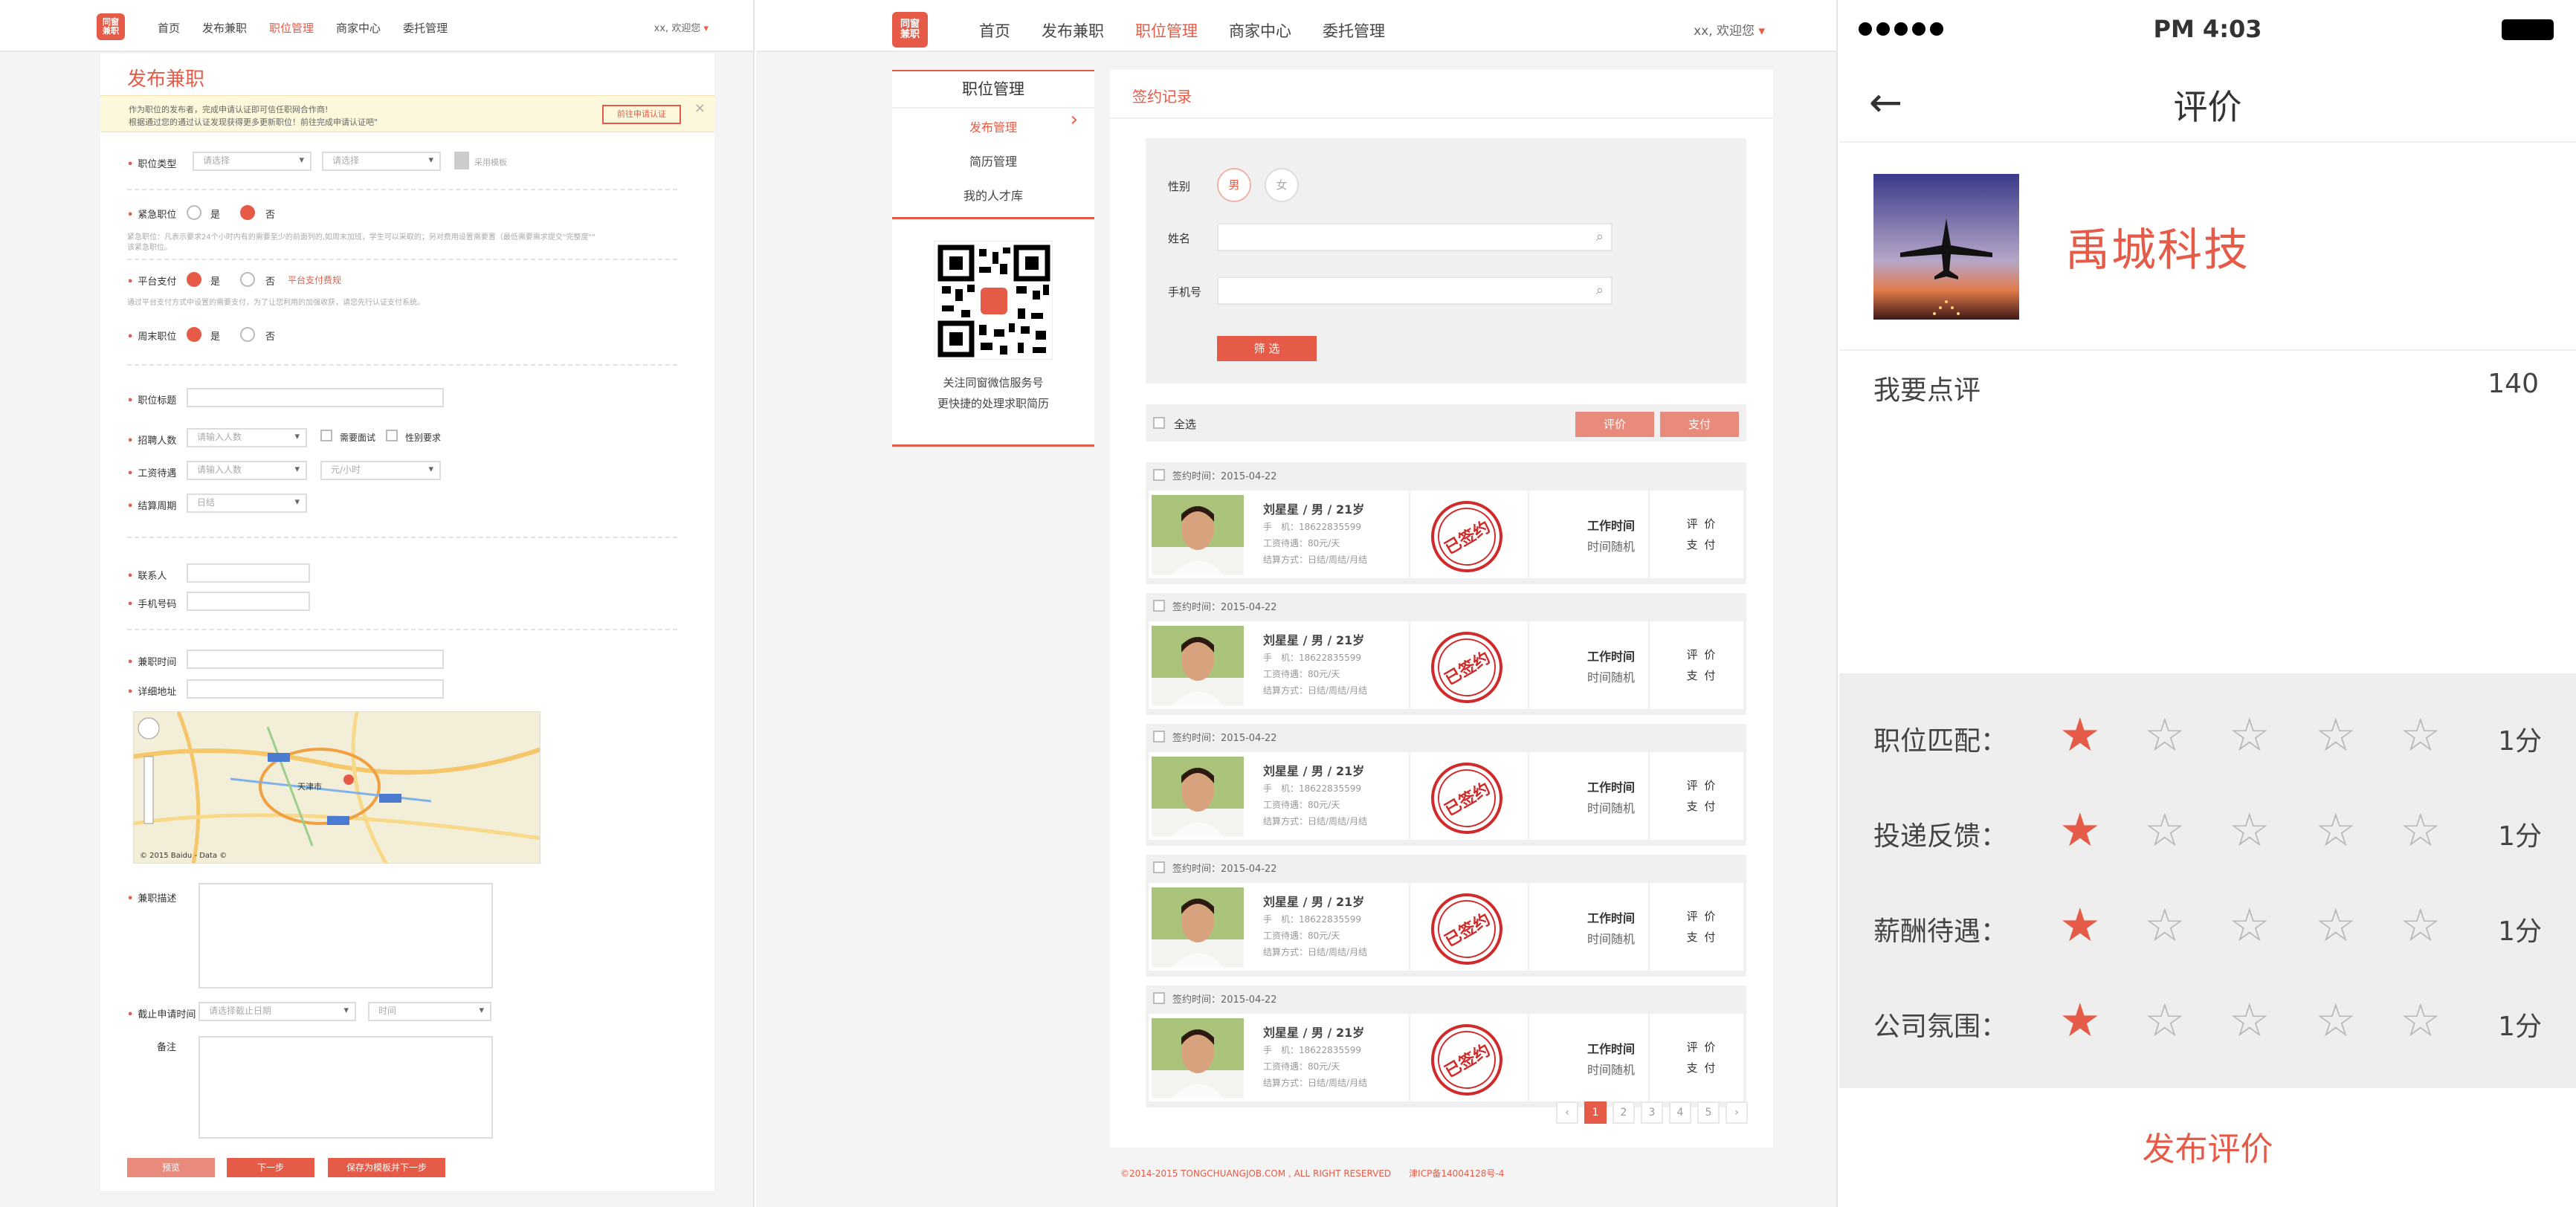 The width and height of the screenshot is (2576, 1207). What do you see at coordinates (392, 435) in the screenshot?
I see `gender-req-checkbox` at bounding box center [392, 435].